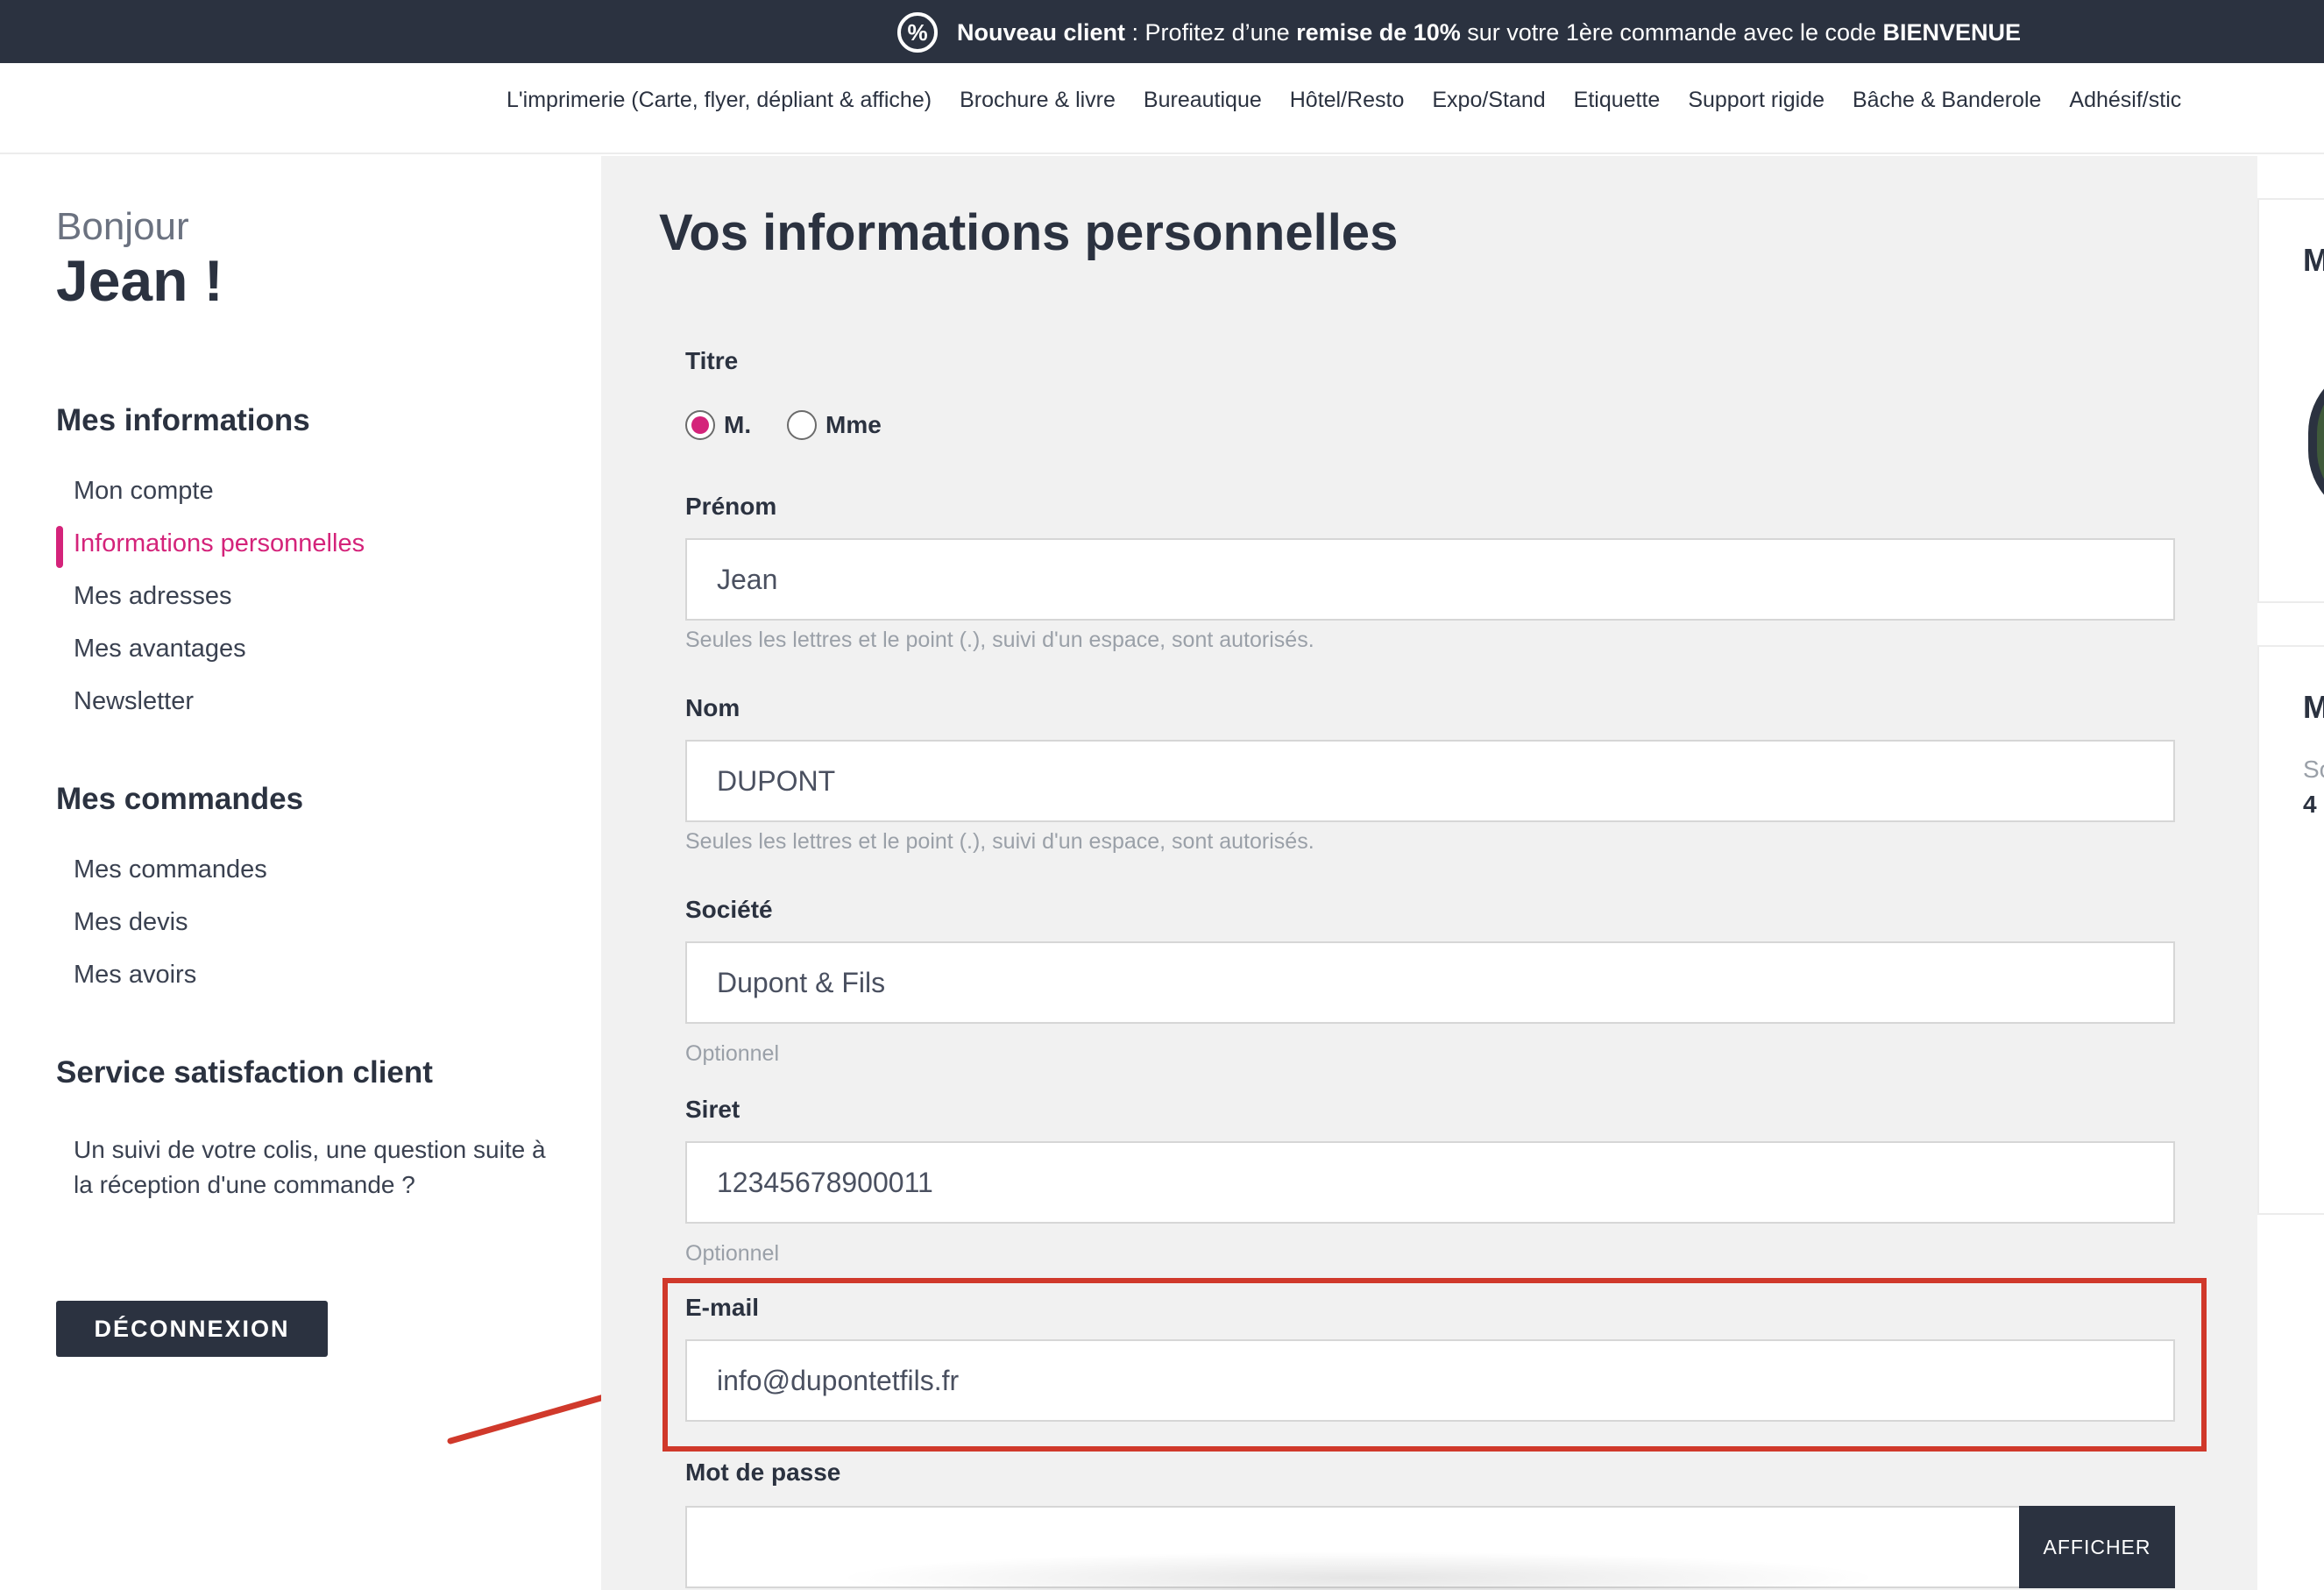 The width and height of the screenshot is (2324, 1590). I want to click on nav-item-etiquette: Etiquette, so click(1617, 100).